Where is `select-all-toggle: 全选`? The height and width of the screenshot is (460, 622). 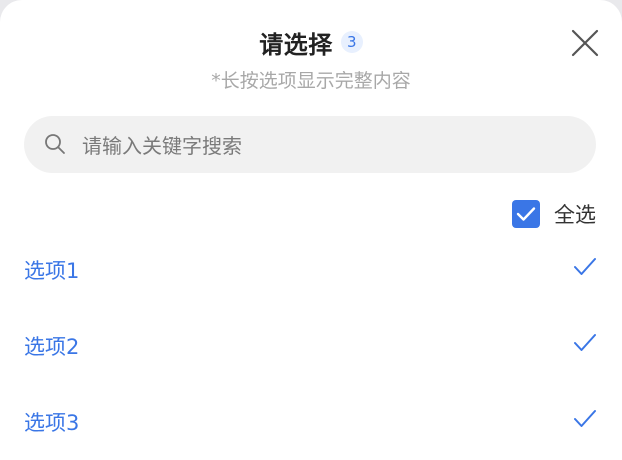 select-all-toggle: 全选 is located at coordinates (554, 214).